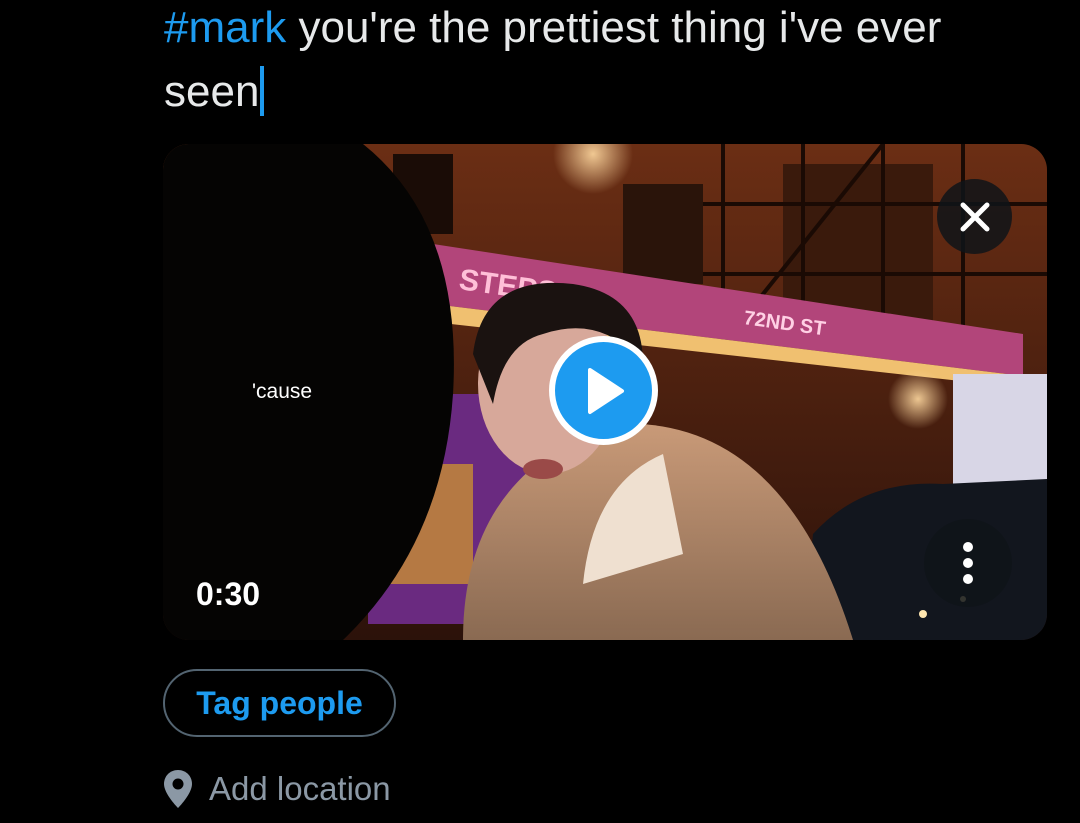 The image size is (1080, 823). What do you see at coordinates (262, 91) in the screenshot?
I see `text-caret` at bounding box center [262, 91].